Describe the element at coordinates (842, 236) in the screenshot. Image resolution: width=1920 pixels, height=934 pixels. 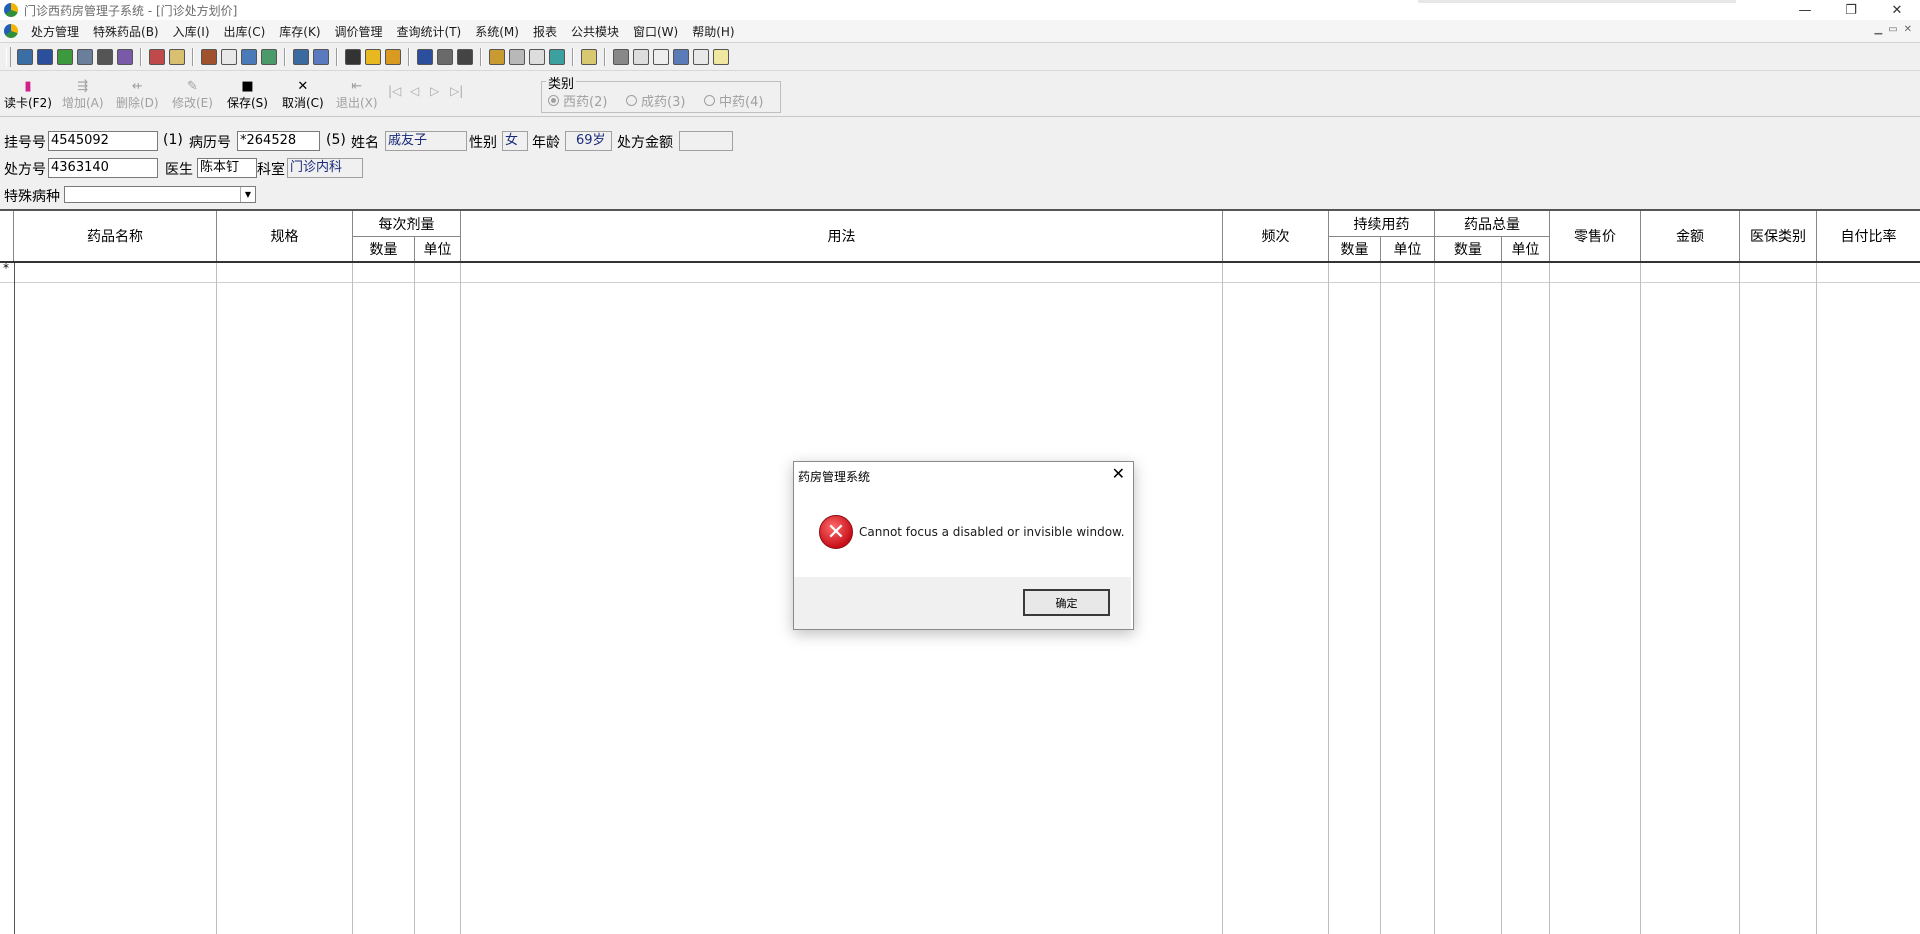
I see `col-usage: 用法` at that location.